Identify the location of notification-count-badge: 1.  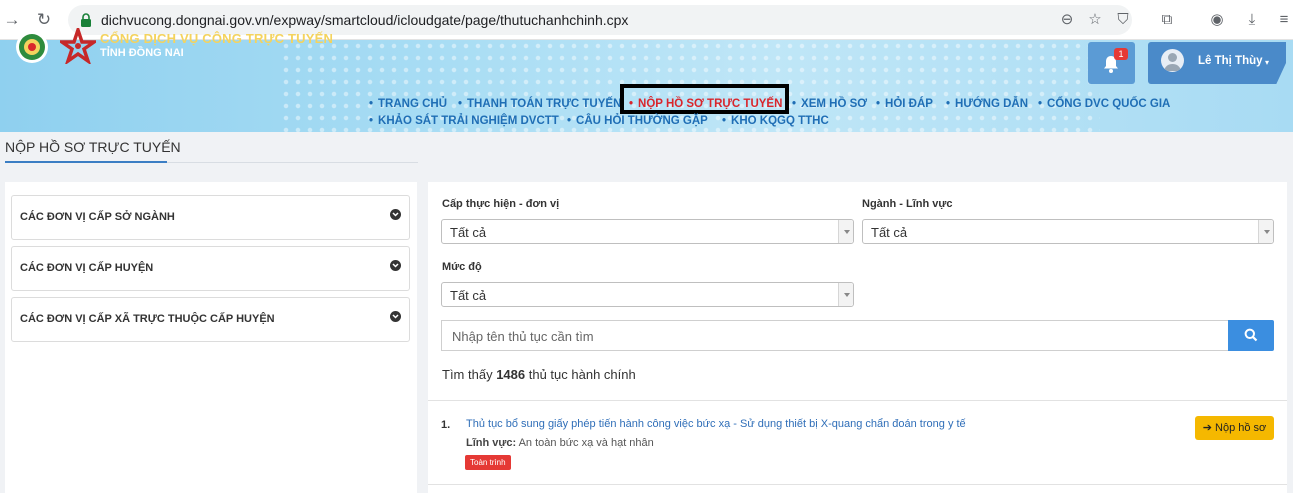
(1121, 54).